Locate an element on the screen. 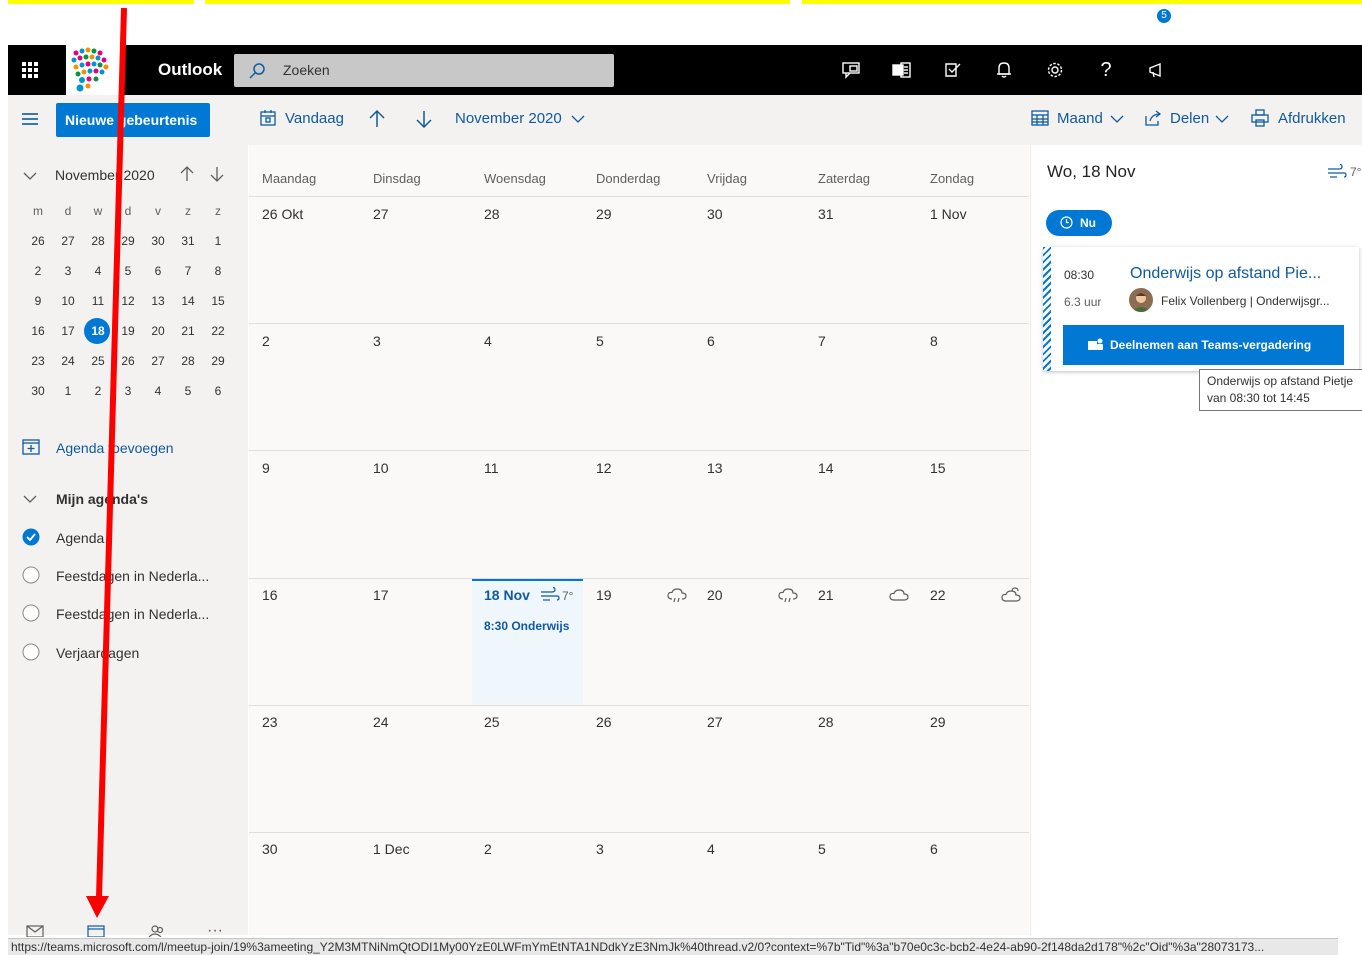 The width and height of the screenshot is (1362, 955). mini-calendar-day: 8 is located at coordinates (218, 271).